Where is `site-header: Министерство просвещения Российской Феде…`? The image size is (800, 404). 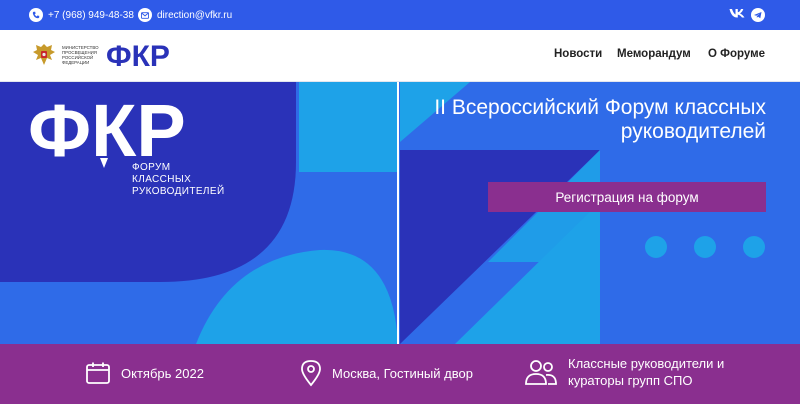 site-header: Министерство просвещения Российской Феде… is located at coordinates (400, 56).